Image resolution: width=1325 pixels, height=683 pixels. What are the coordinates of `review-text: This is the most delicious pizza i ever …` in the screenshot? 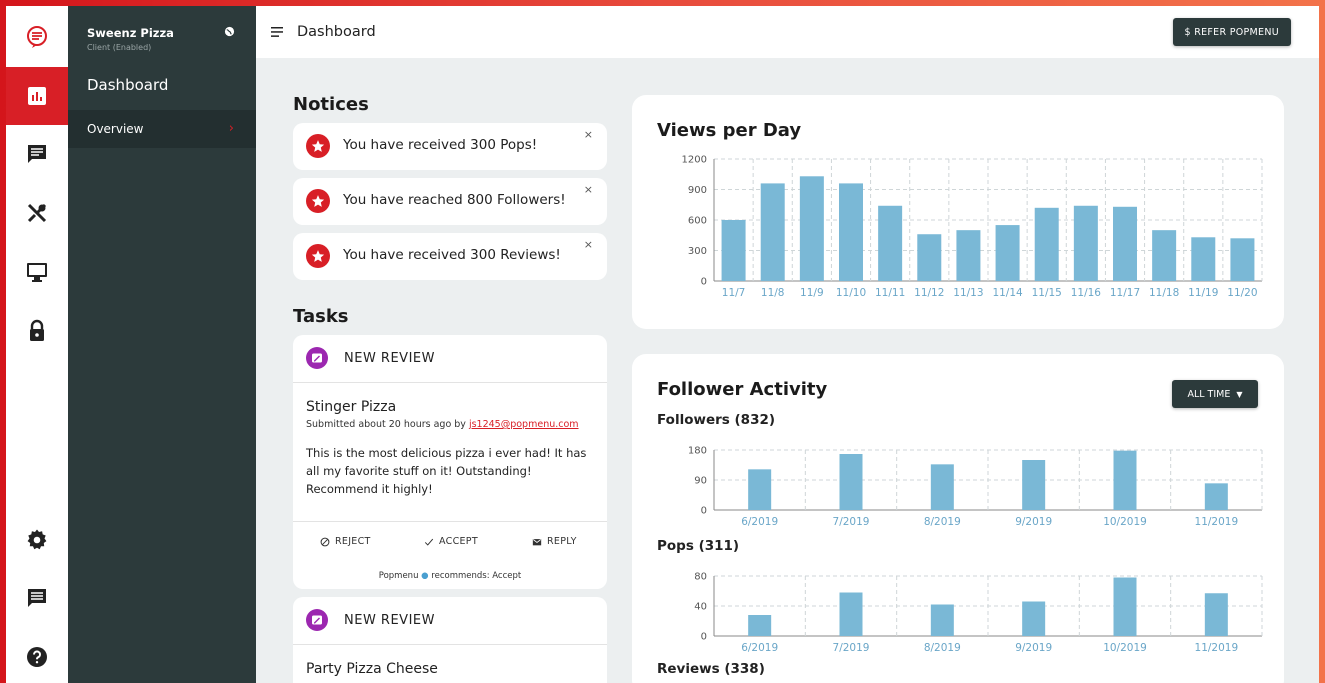 It's located at (446, 471).